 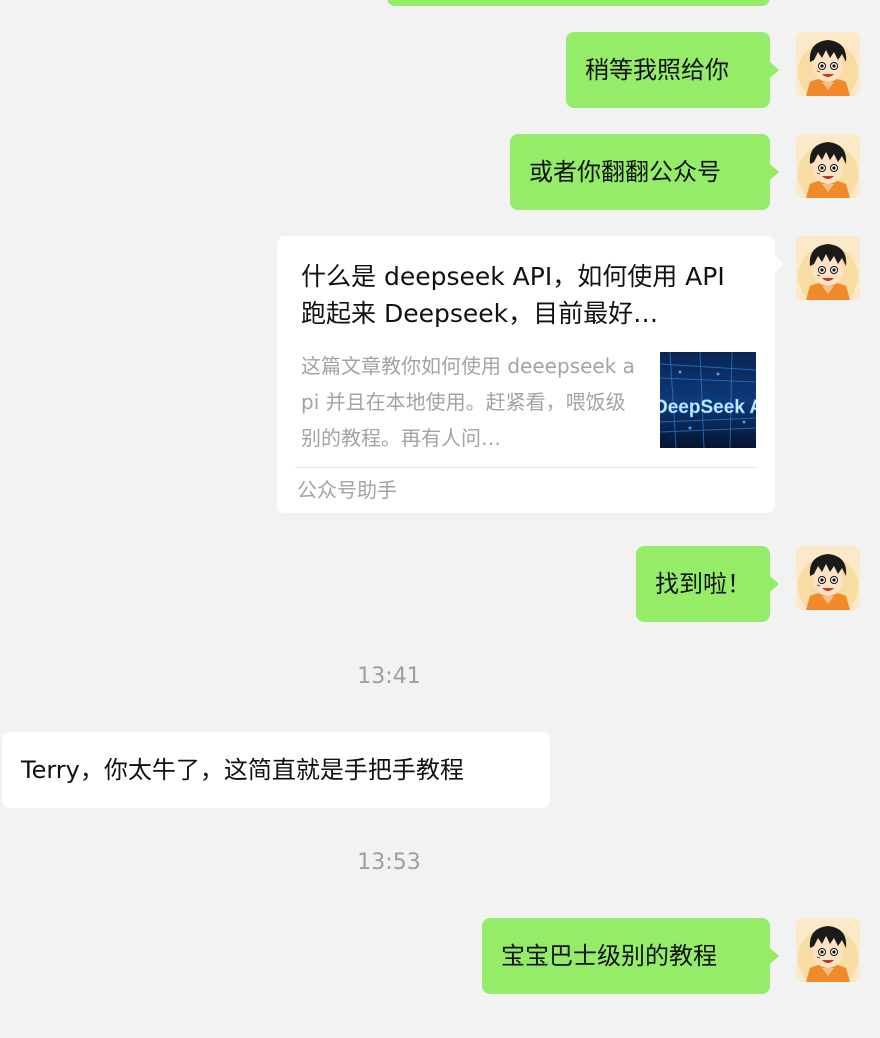 I want to click on article-source: 公众号助手, so click(x=347, y=490).